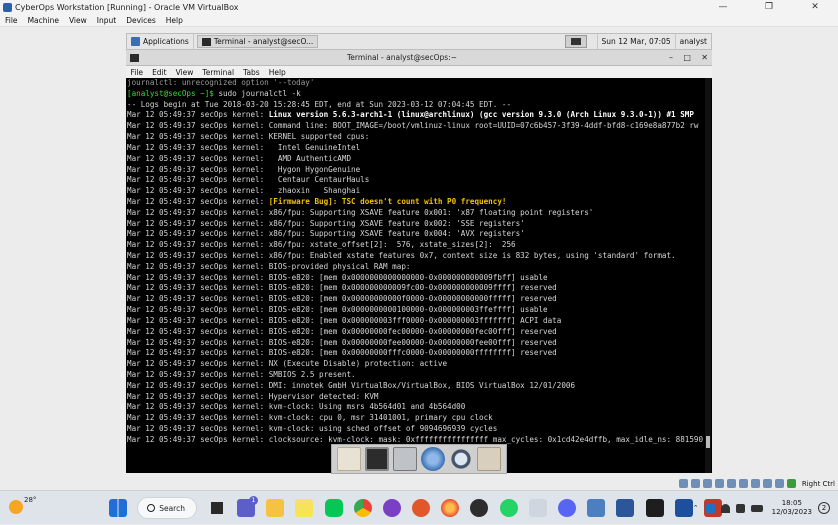 This screenshot has width=838, height=525. Describe the element at coordinates (815, 7) in the screenshot. I see `close-button: ✕` at that location.